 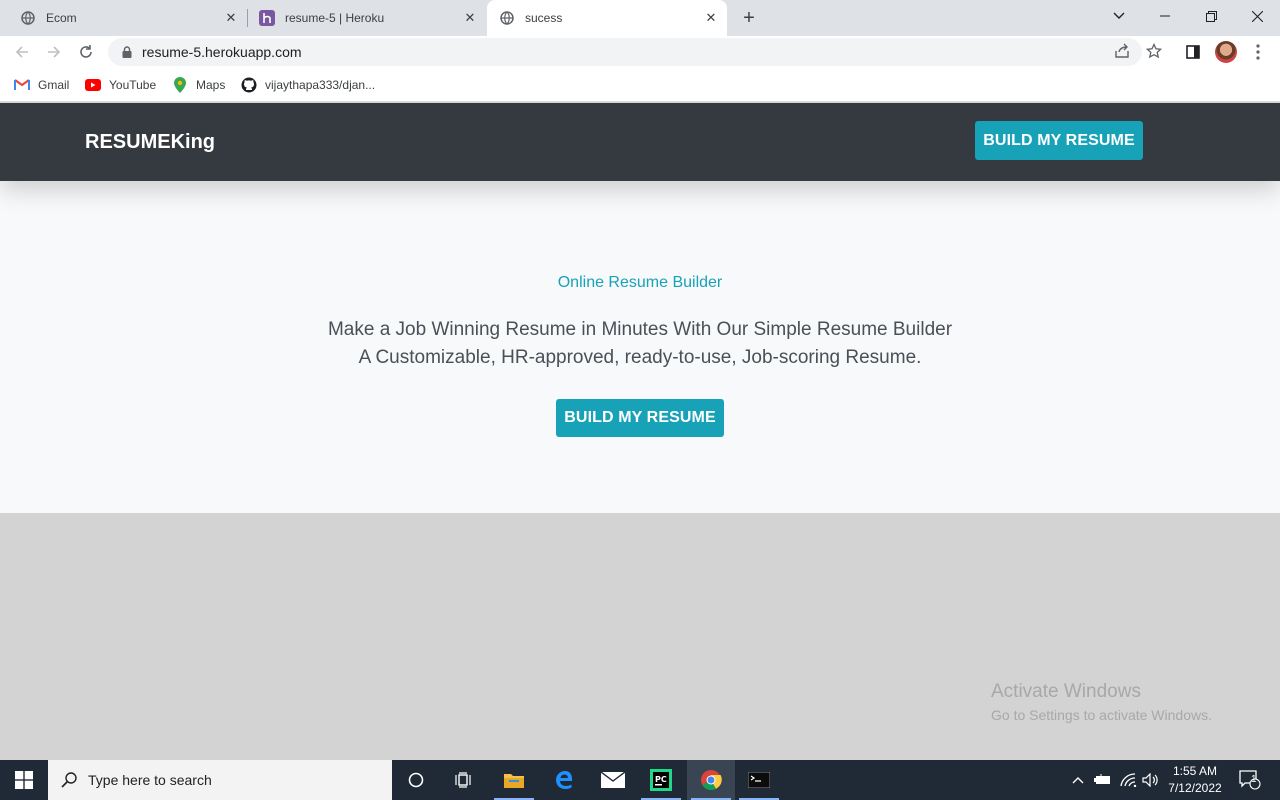 I want to click on minimize-icon, so click(x=1165, y=16).